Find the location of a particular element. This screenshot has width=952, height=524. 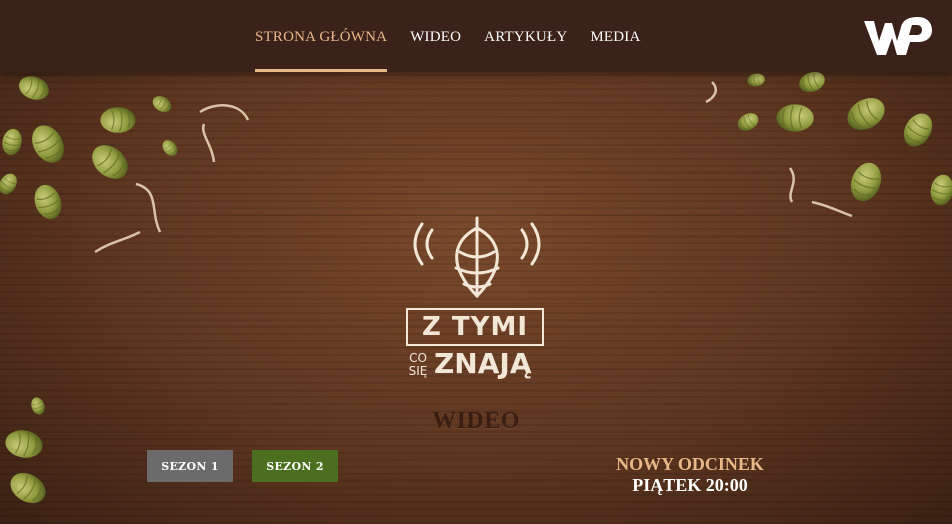

next-episode-info: NOWY ODCINEK PIĄTEK 20:00 is located at coordinates (690, 475).